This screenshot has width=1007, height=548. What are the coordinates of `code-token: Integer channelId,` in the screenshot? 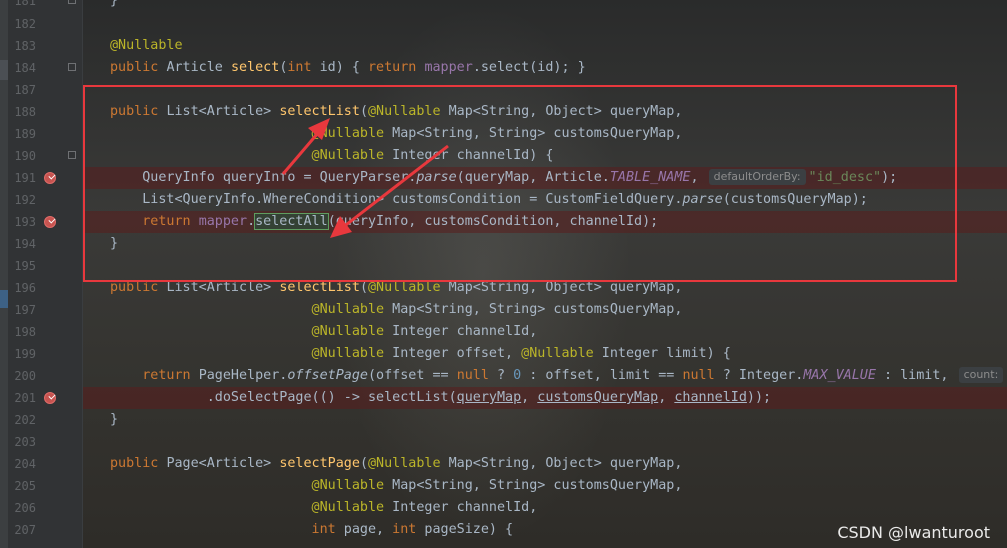 It's located at (465, 331).